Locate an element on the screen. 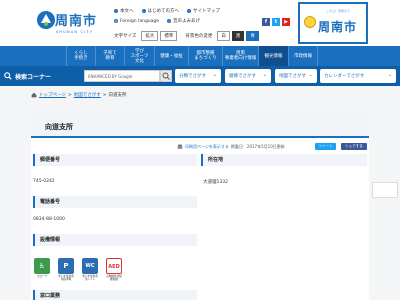 Image resolution: width=400 pixels, height=300 pixels. bg-blue-button: 青 is located at coordinates (252, 36).